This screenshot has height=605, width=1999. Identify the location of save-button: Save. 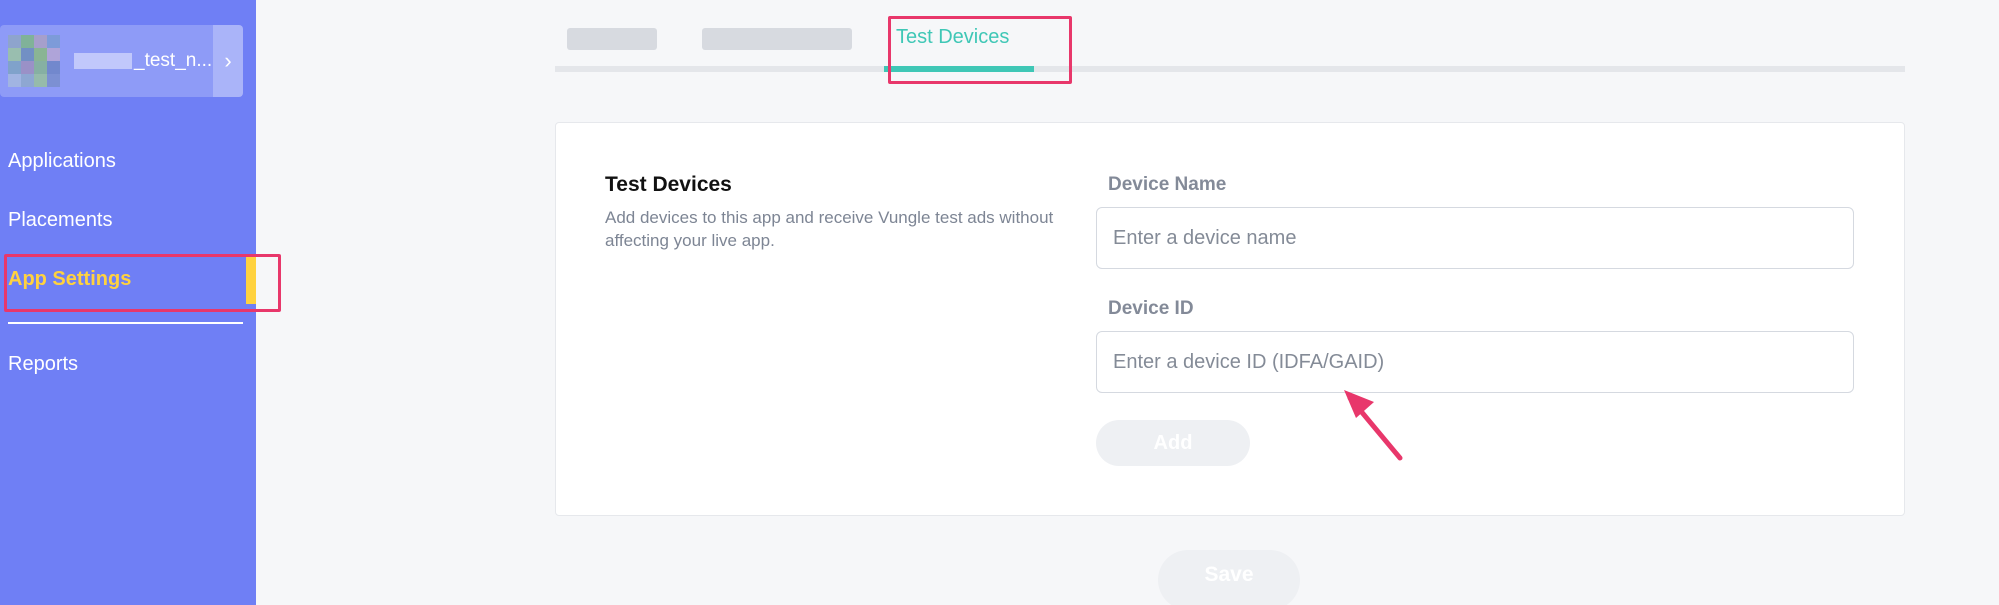
(1229, 577).